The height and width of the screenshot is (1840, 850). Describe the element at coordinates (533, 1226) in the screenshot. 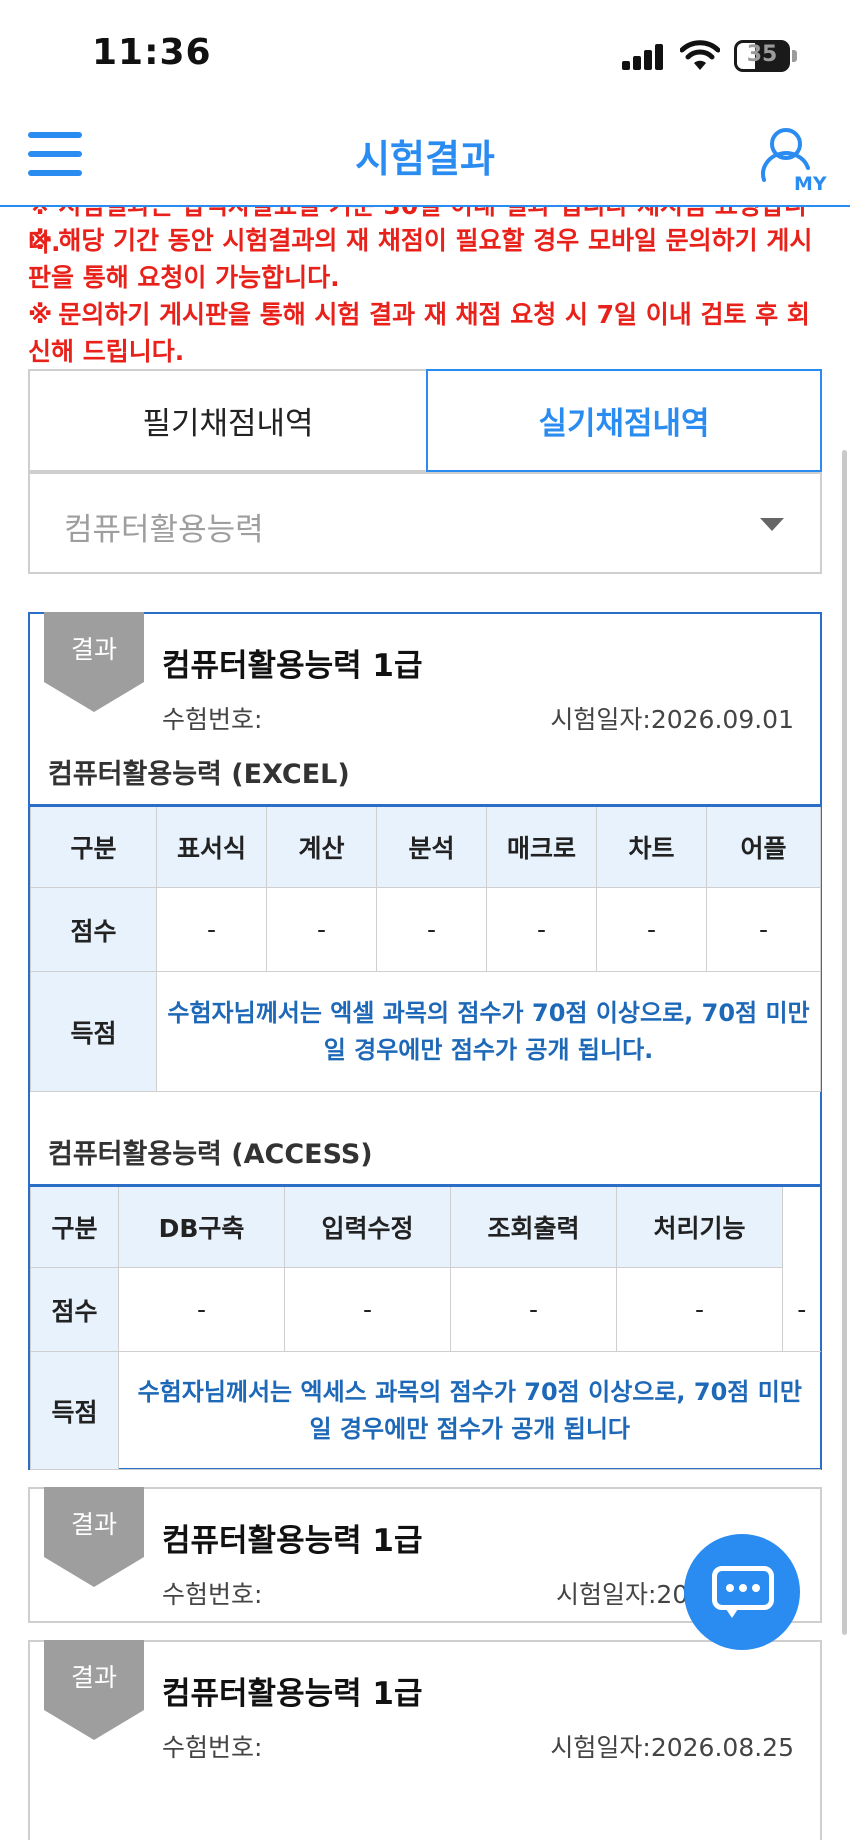

I see `table-header-cell: 조회출력` at that location.